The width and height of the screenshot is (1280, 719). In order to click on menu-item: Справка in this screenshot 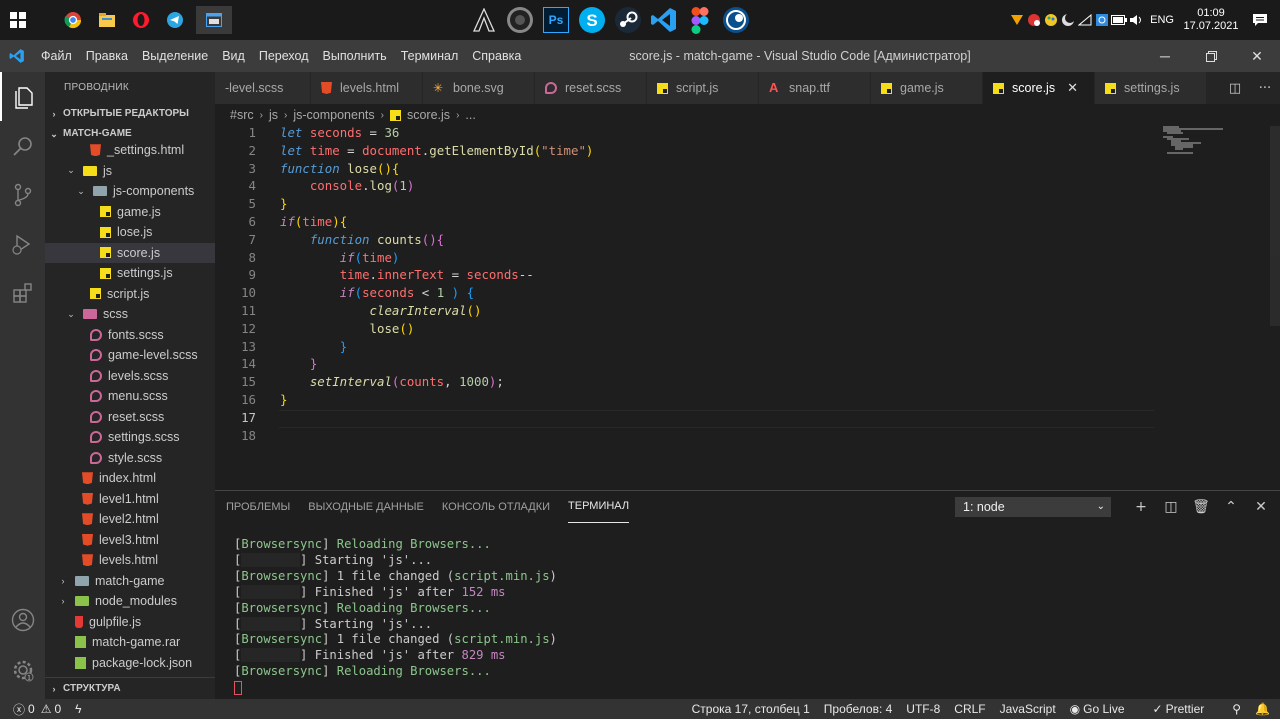, I will do `click(496, 56)`.